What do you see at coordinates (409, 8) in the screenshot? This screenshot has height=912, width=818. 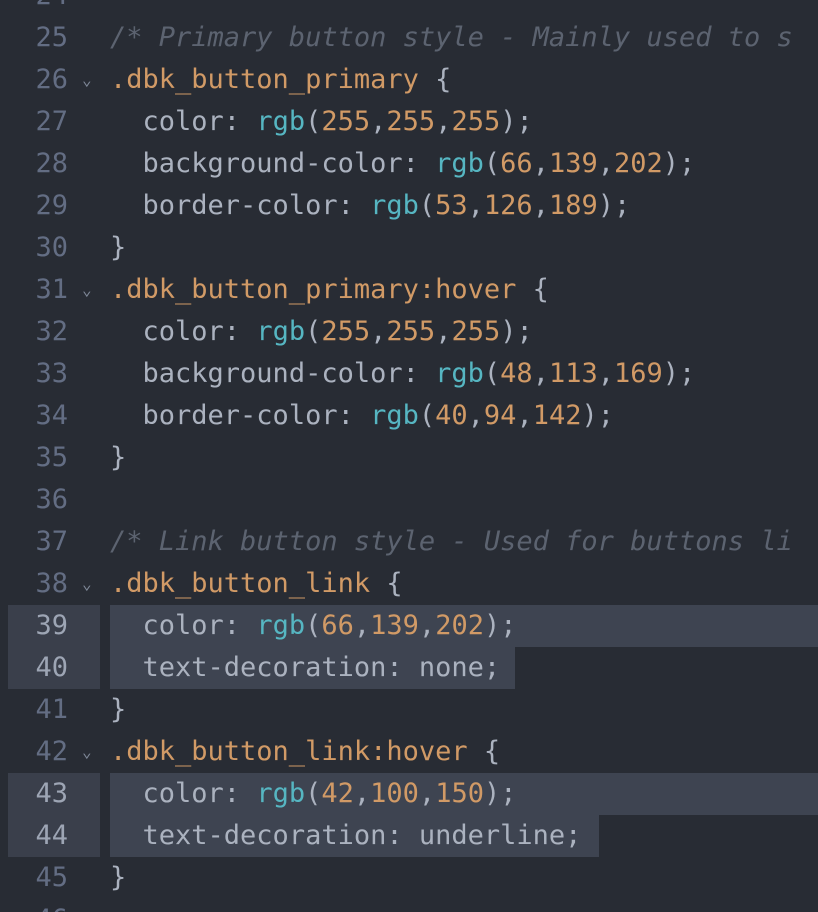 I see `code-line: 24` at bounding box center [409, 8].